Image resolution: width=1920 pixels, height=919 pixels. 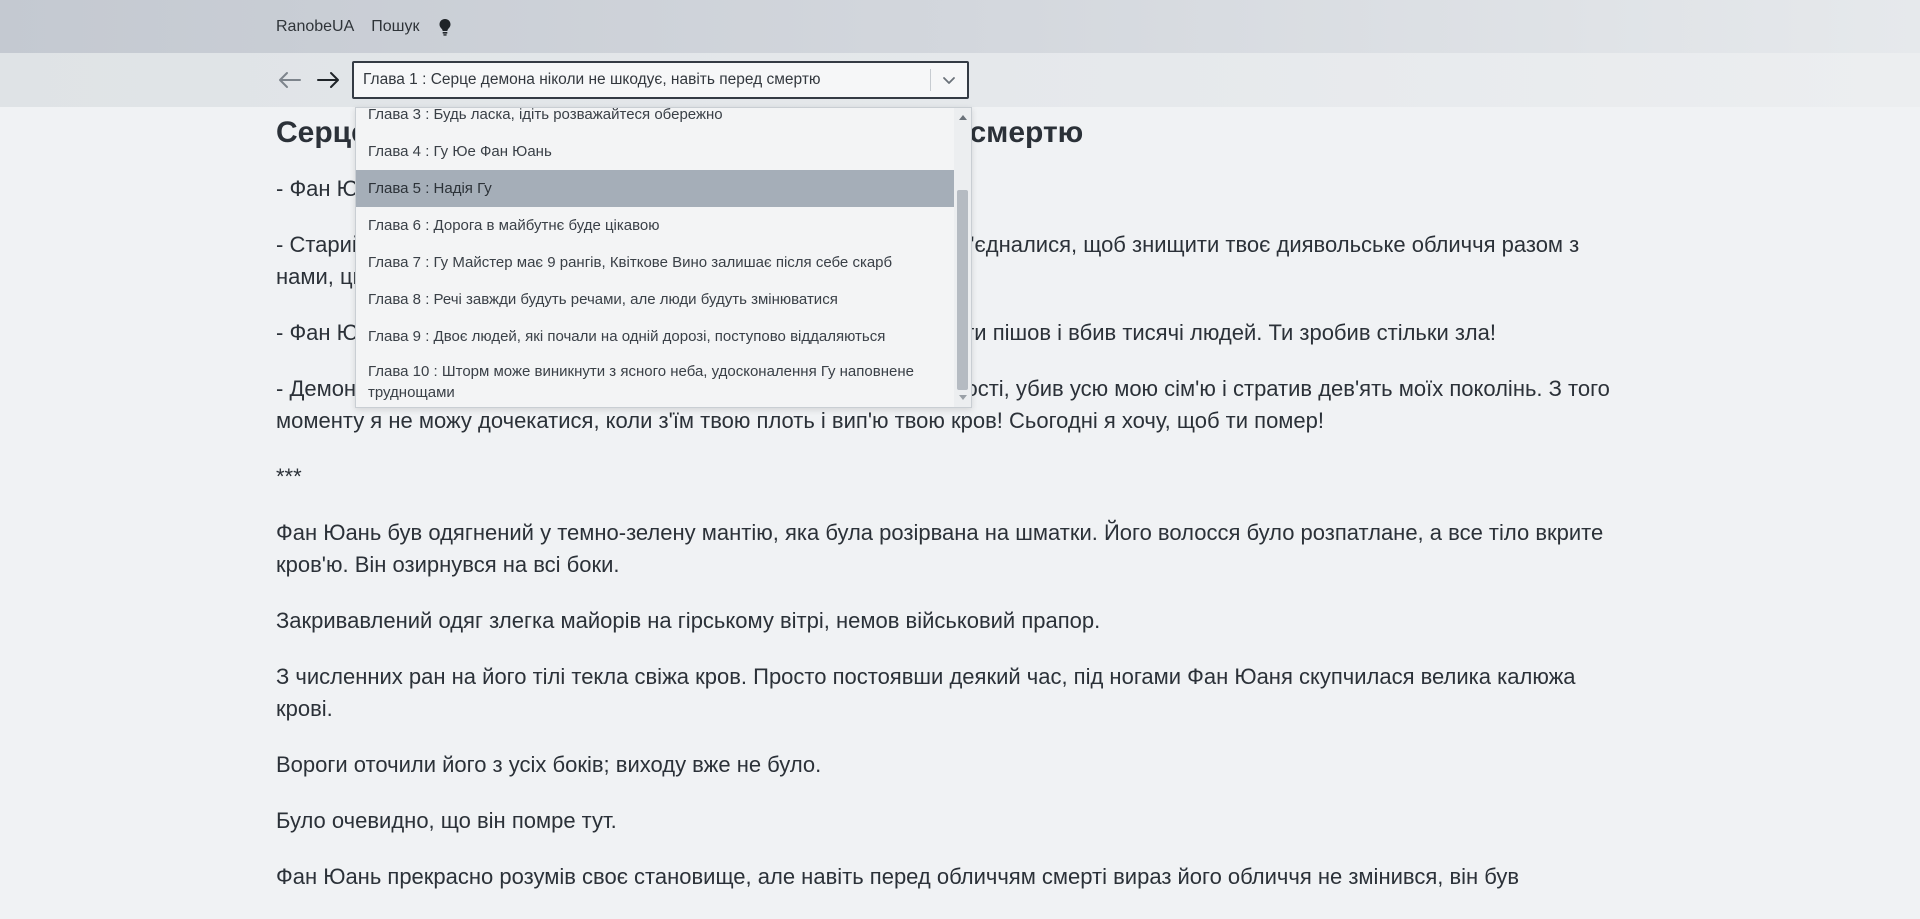 I want to click on dropdown-scrollbar, so click(x=962, y=257).